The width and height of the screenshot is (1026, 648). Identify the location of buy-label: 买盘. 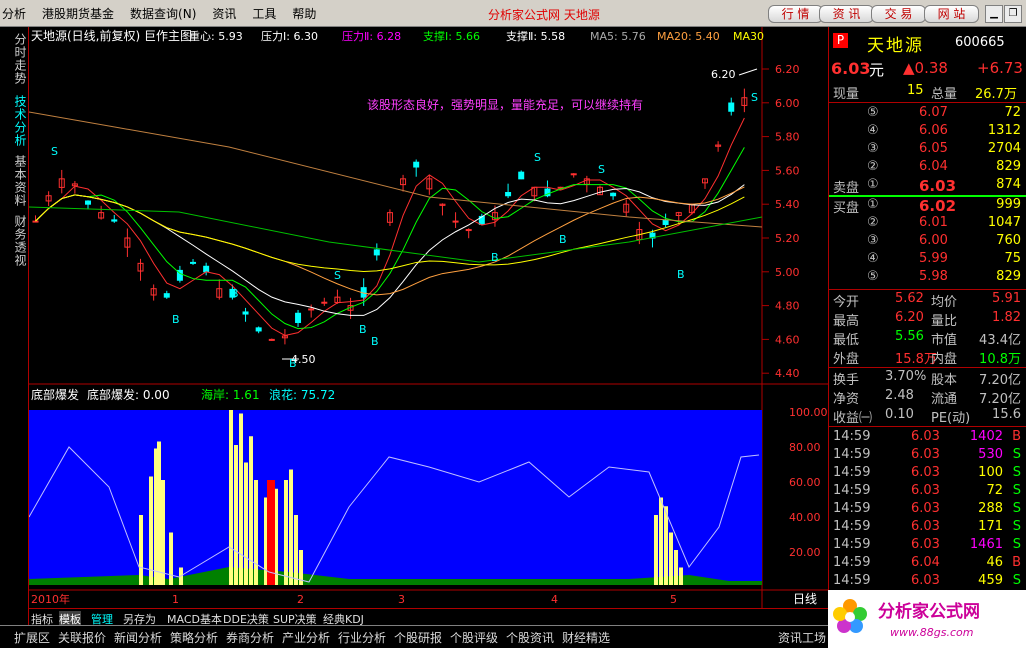
(846, 208).